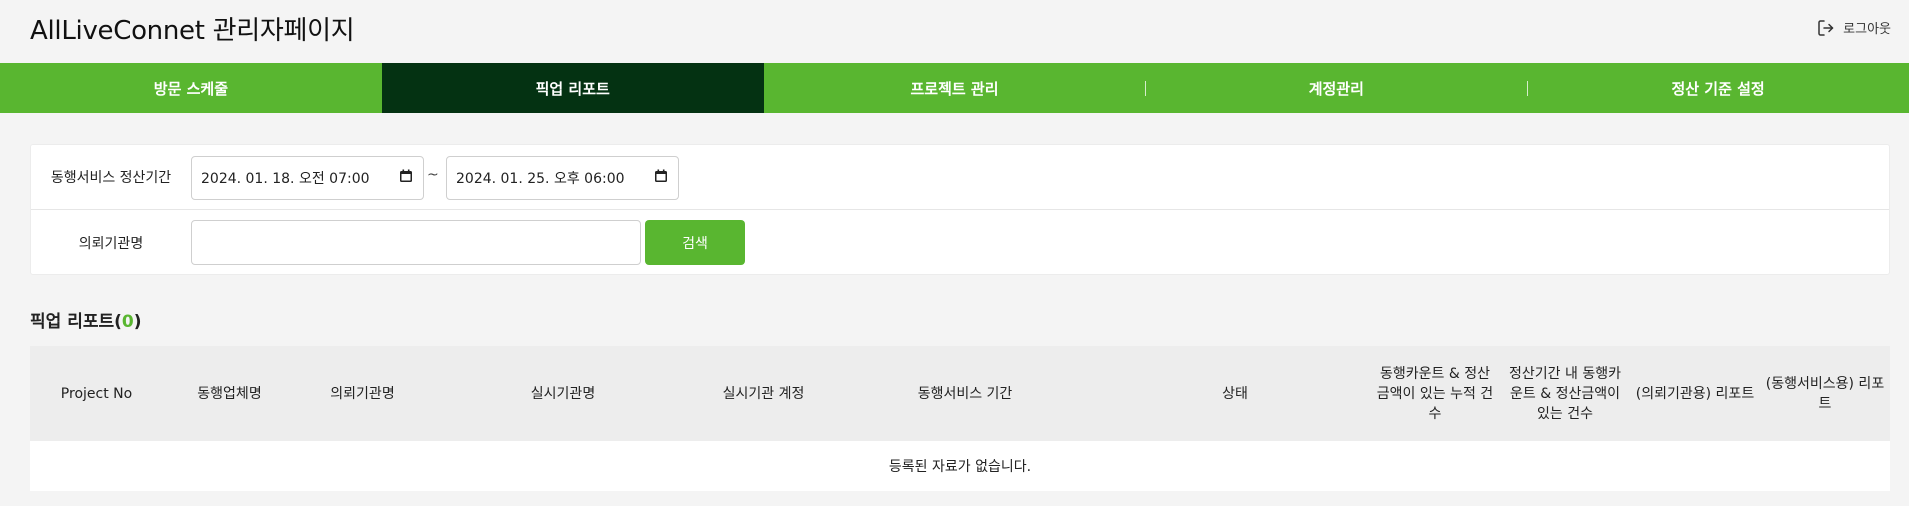 The width and height of the screenshot is (1909, 506). Describe the element at coordinates (1336, 88) in the screenshot. I see `nav-item-account-management: 계정관리` at that location.